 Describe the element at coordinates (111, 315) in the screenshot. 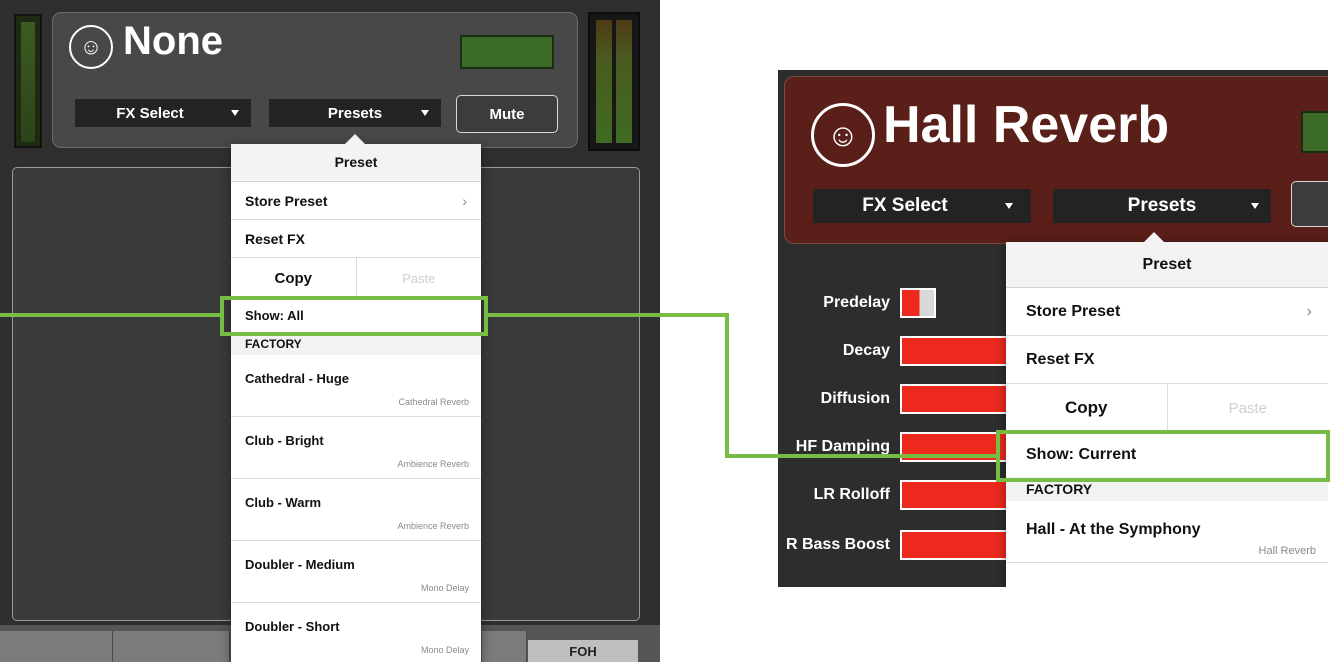

I see `callout-line-left` at that location.